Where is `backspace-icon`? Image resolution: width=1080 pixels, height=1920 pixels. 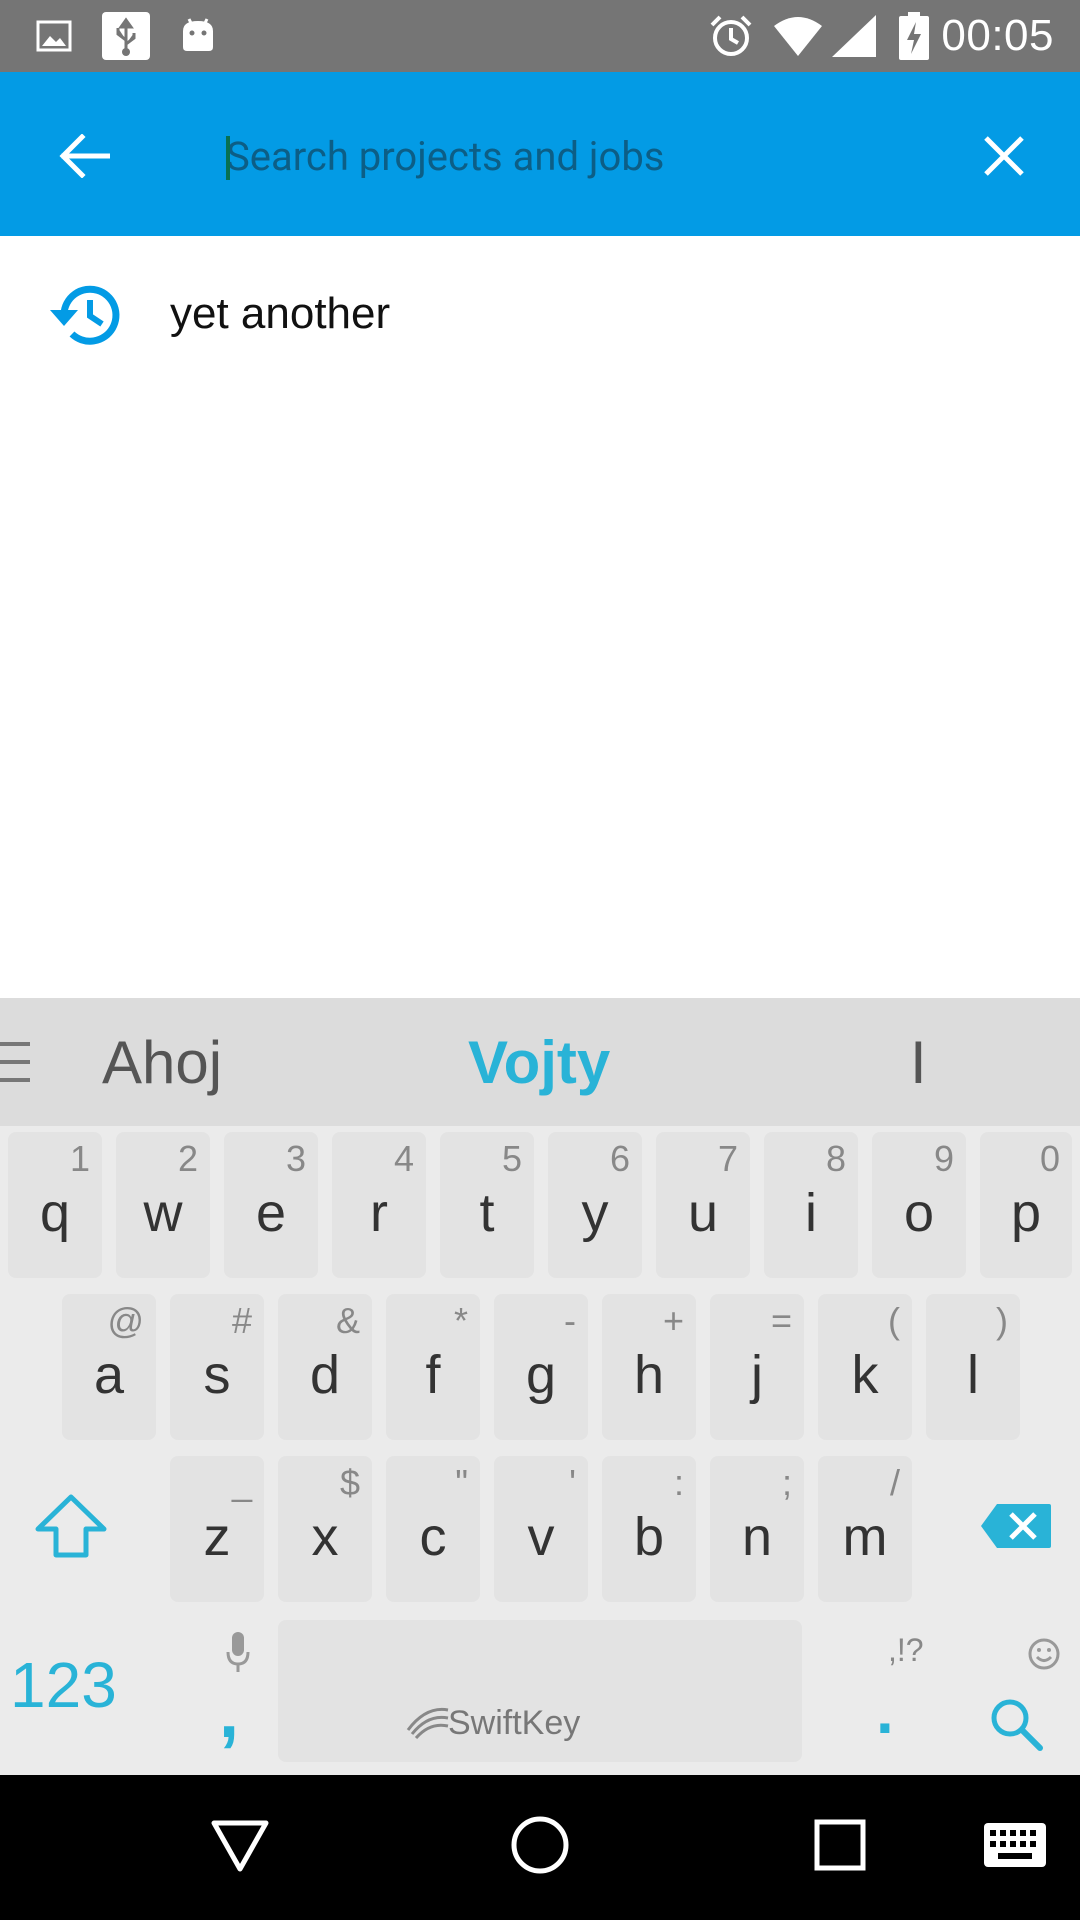
backspace-icon is located at coordinates (1016, 1526).